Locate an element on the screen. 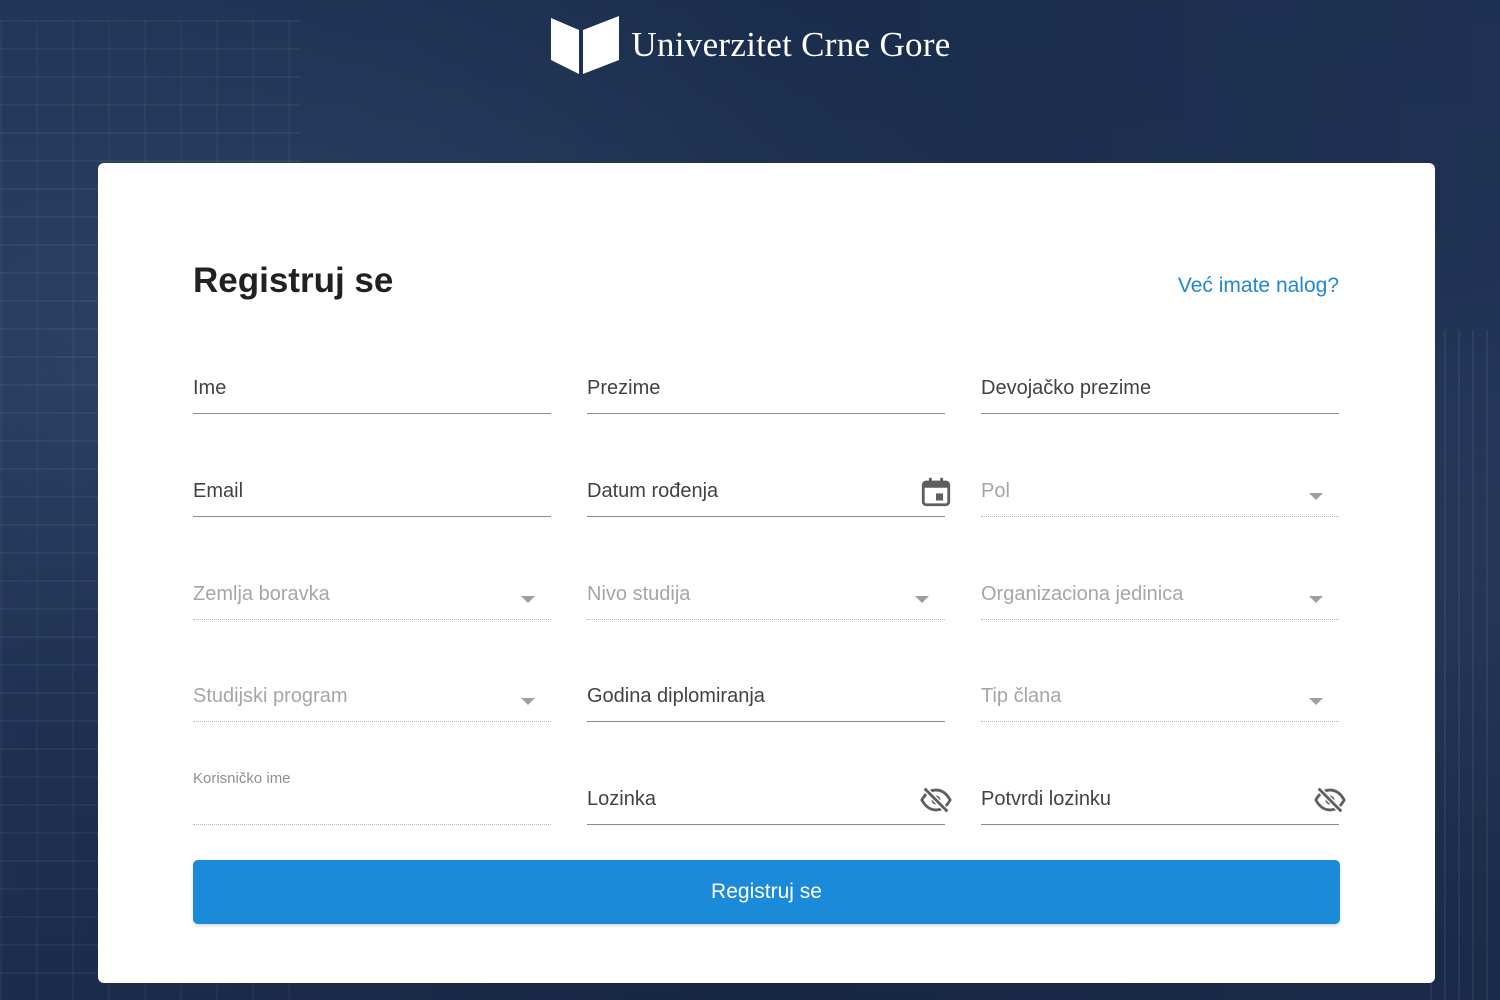 The height and width of the screenshot is (1000, 1500). maiden-name-label: Devojačko prezime is located at coordinates (1066, 388).